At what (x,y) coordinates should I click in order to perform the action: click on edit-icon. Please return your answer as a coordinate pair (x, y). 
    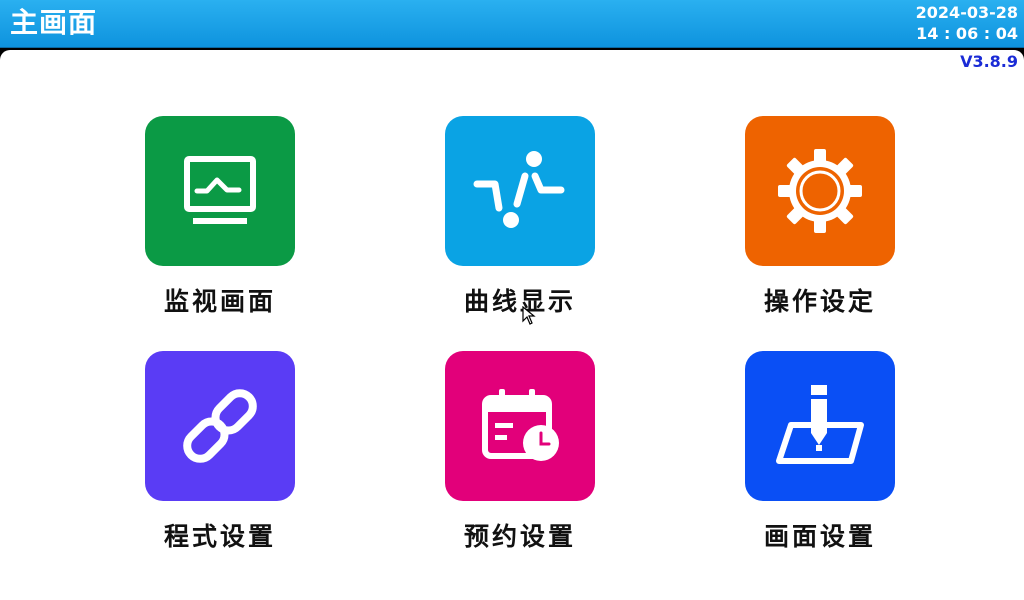
    Looking at the image, I should click on (820, 424).